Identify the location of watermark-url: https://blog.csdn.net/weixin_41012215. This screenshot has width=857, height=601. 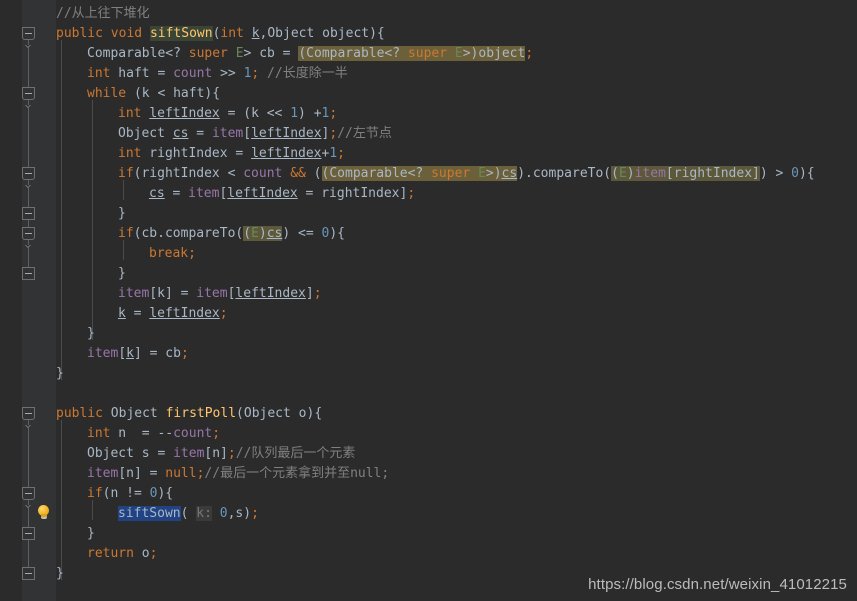
(717, 584).